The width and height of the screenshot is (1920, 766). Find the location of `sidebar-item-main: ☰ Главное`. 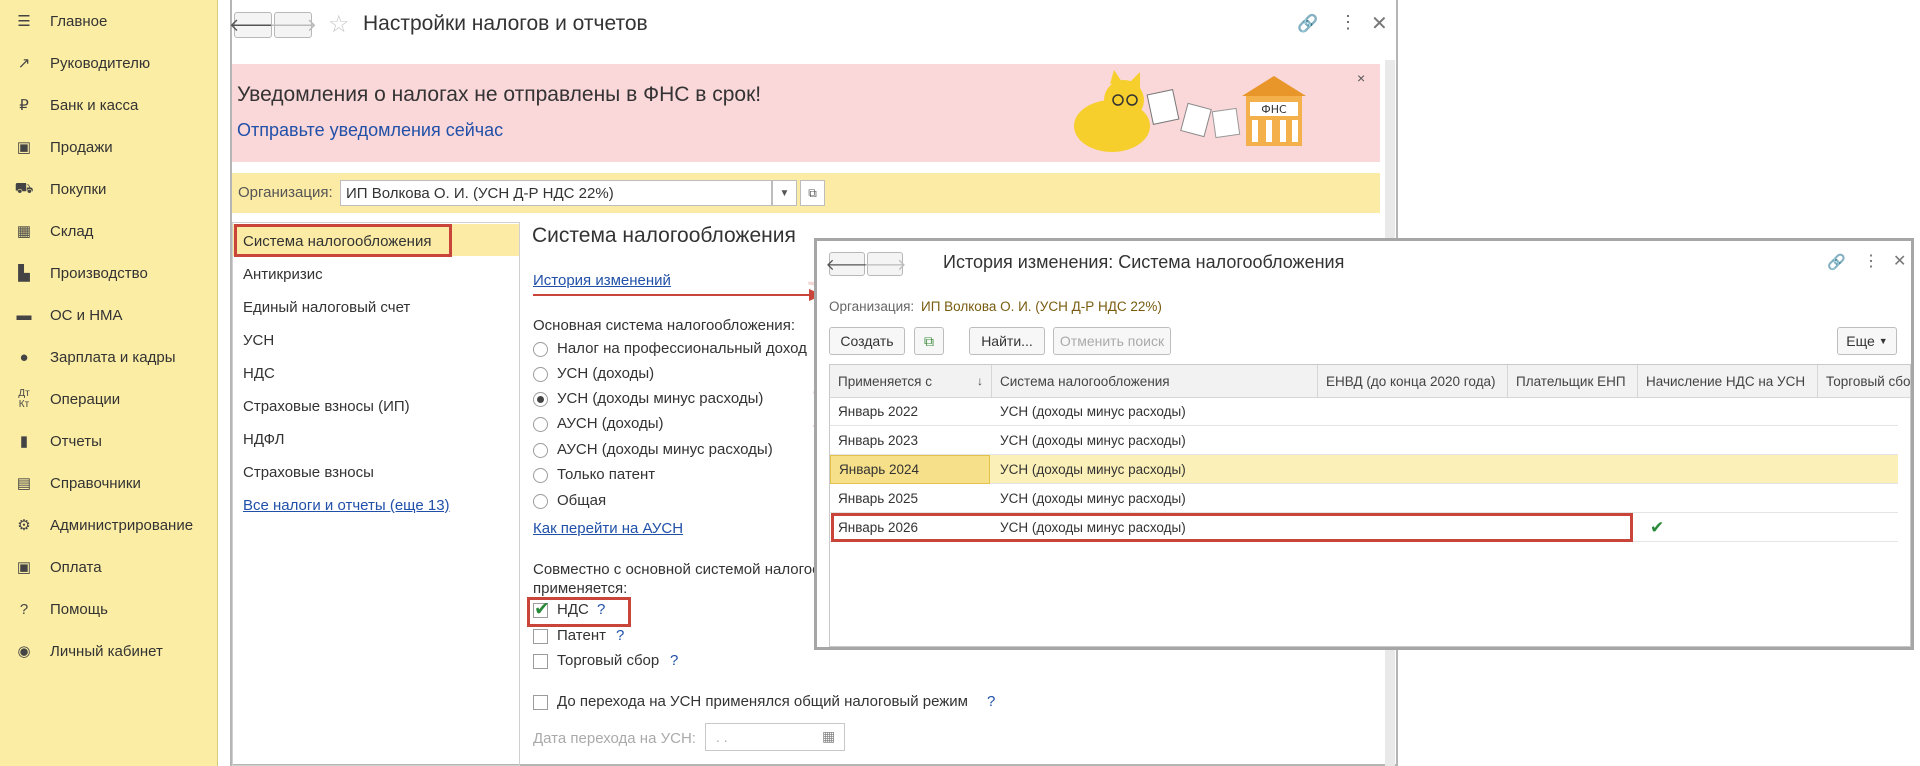

sidebar-item-main: ☰ Главное is located at coordinates (108, 21).